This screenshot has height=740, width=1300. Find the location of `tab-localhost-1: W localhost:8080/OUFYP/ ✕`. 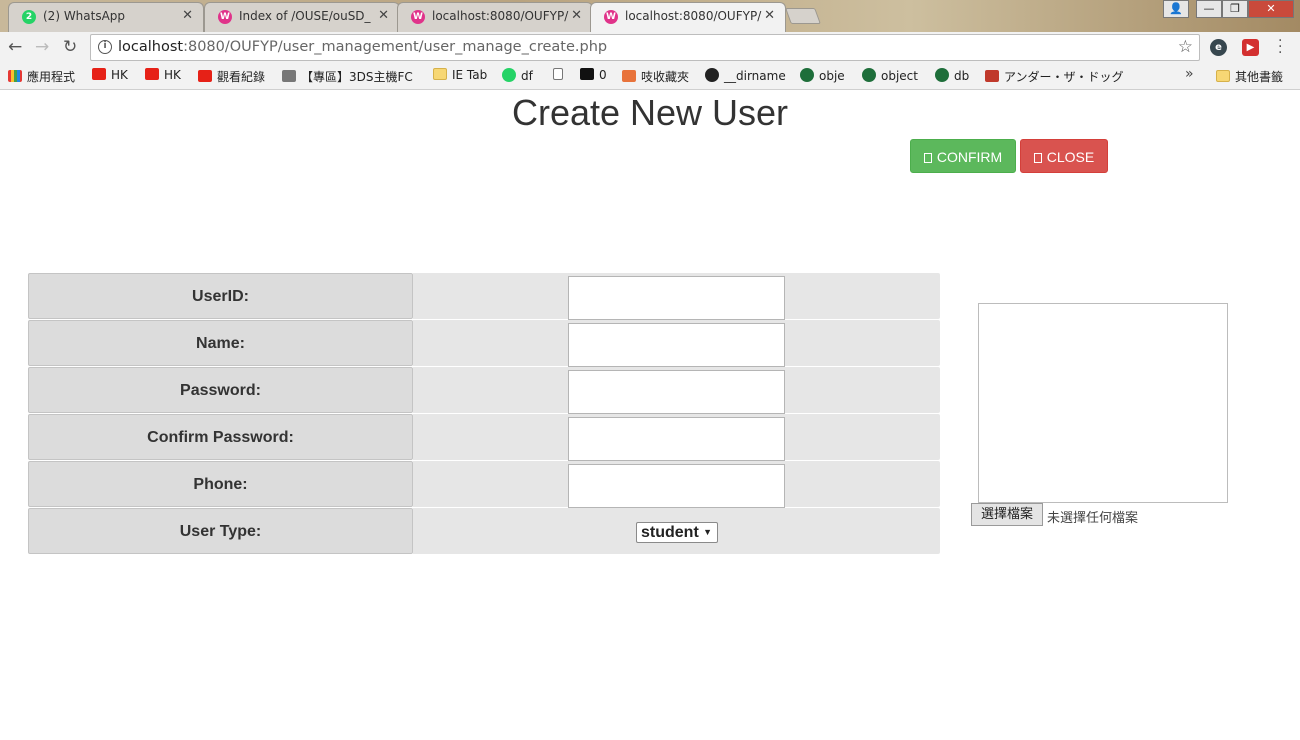

tab-localhost-1: W localhost:8080/OUFYP/ ✕ is located at coordinates (495, 17).